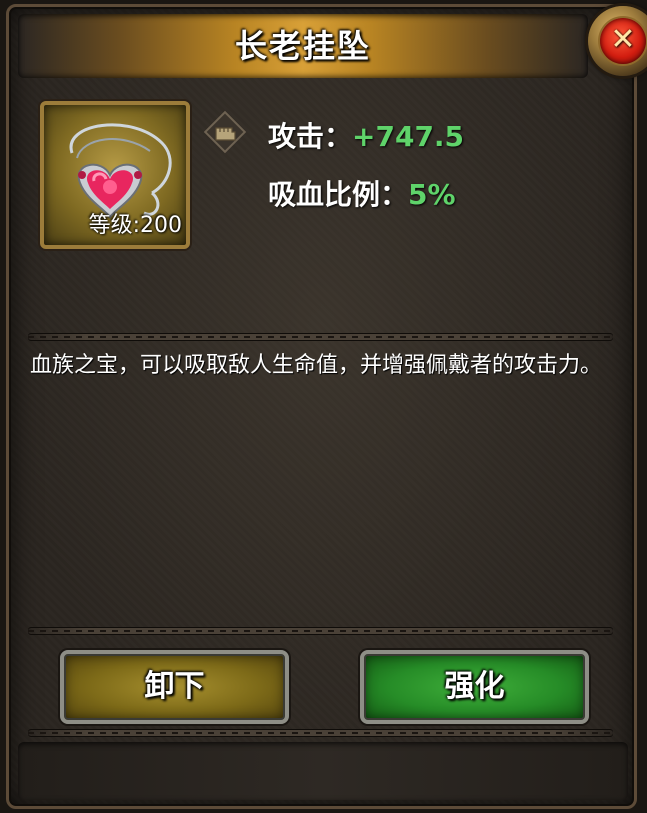 Image resolution: width=647 pixels, height=813 pixels. What do you see at coordinates (408, 136) in the screenshot?
I see `stat-value: +747.5` at bounding box center [408, 136].